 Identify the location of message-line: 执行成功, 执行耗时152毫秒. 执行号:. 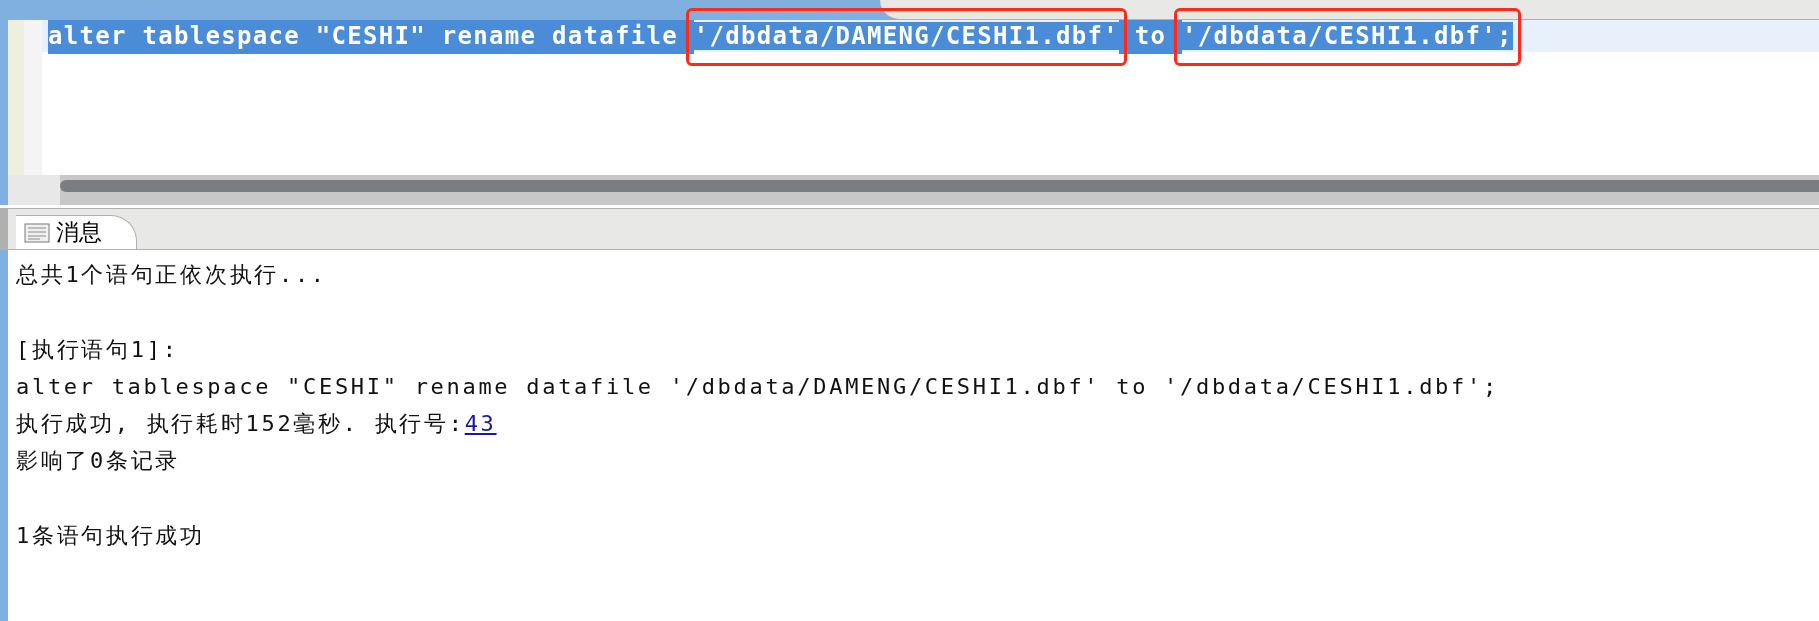
(240, 423).